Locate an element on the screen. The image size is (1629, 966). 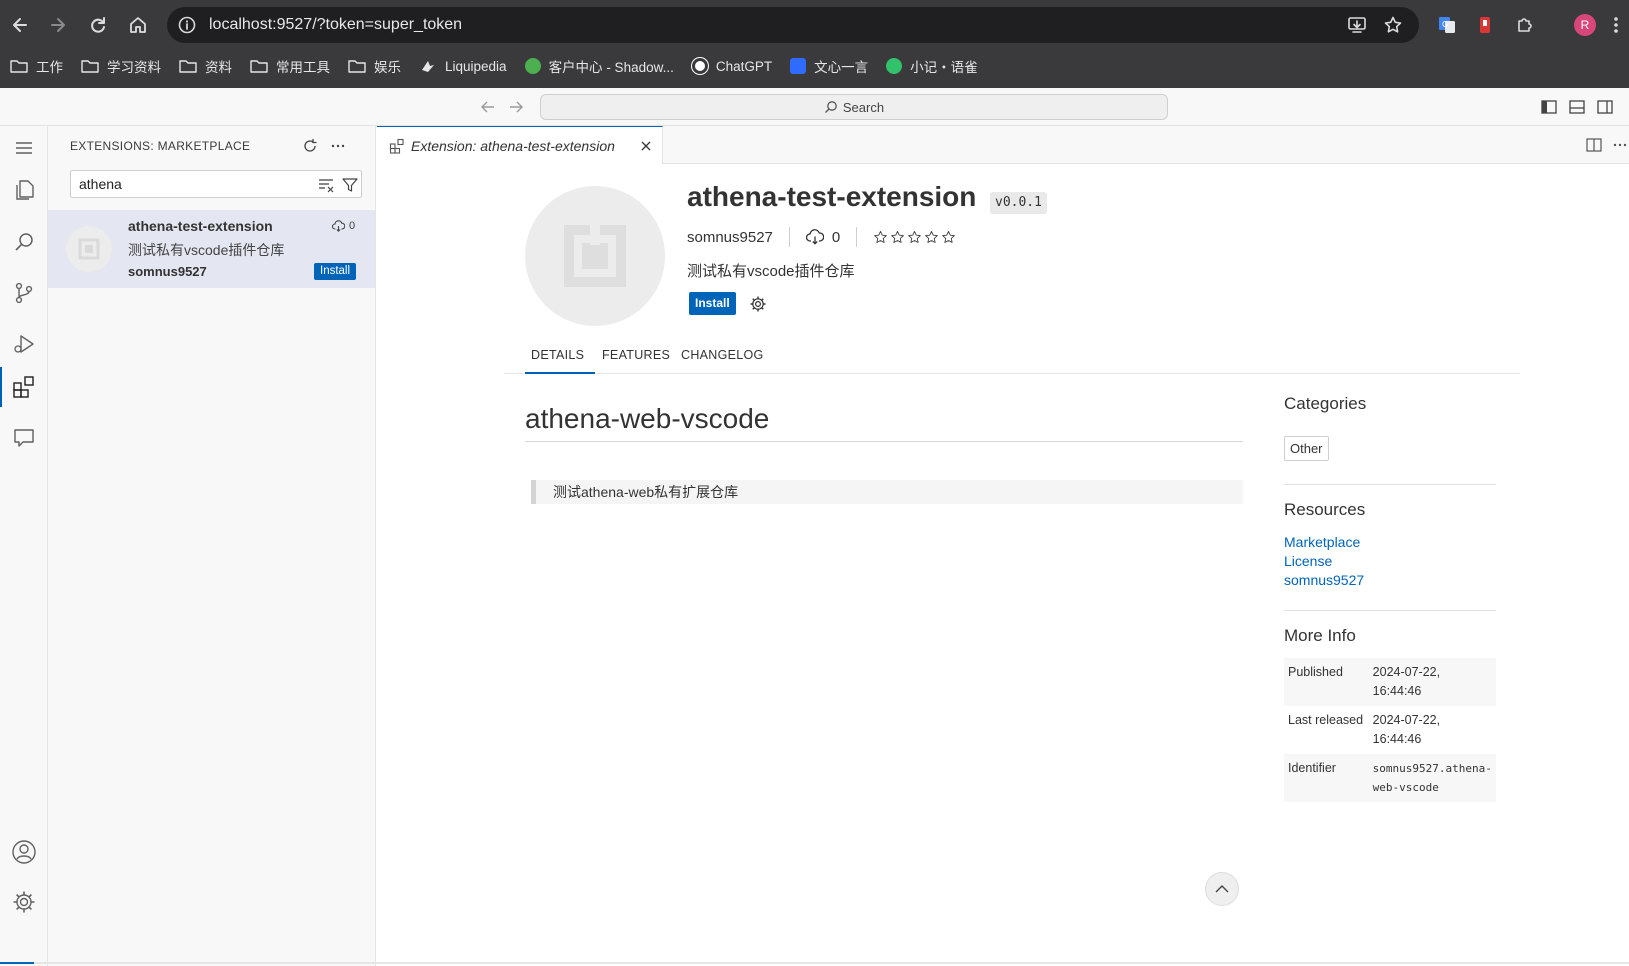
more-actions-button is located at coordinates (338, 146).